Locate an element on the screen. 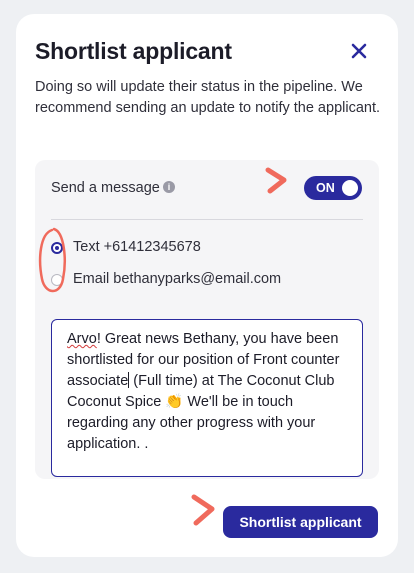 The image size is (414, 573). send-message-toggle: ON is located at coordinates (333, 188).